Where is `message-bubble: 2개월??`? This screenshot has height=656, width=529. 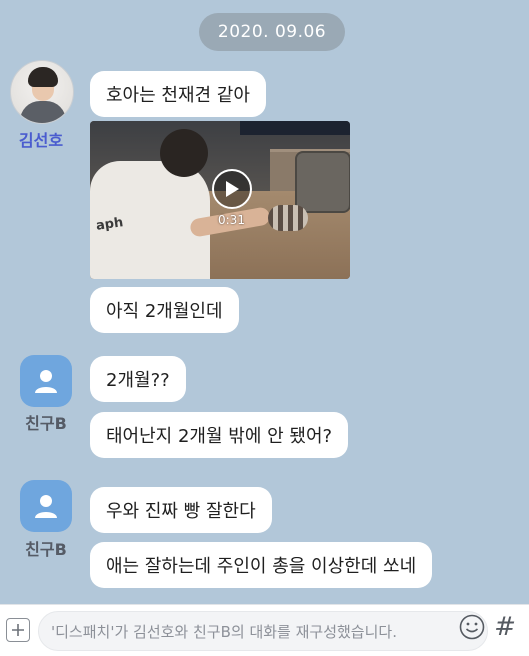
message-bubble: 2개월?? is located at coordinates (138, 379).